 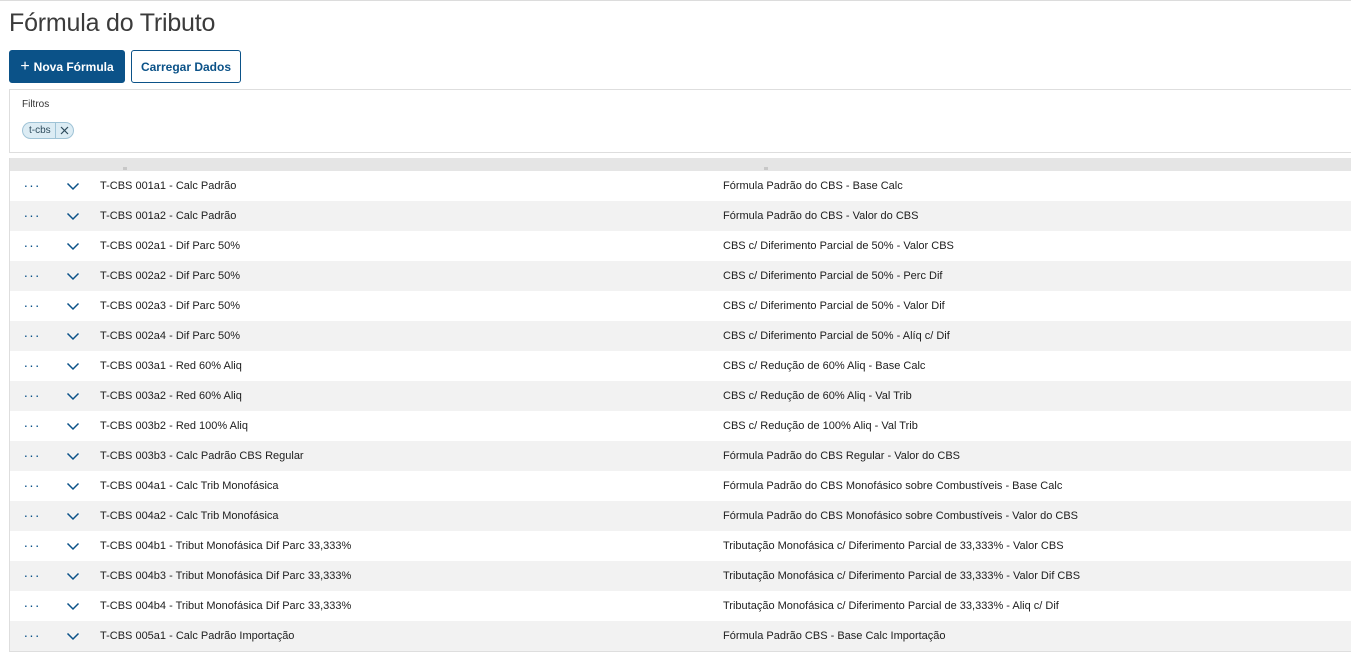 What do you see at coordinates (189, 486) in the screenshot?
I see `formula-code-cell: T-CBS 004a1 - Calc Trib Monofásica` at bounding box center [189, 486].